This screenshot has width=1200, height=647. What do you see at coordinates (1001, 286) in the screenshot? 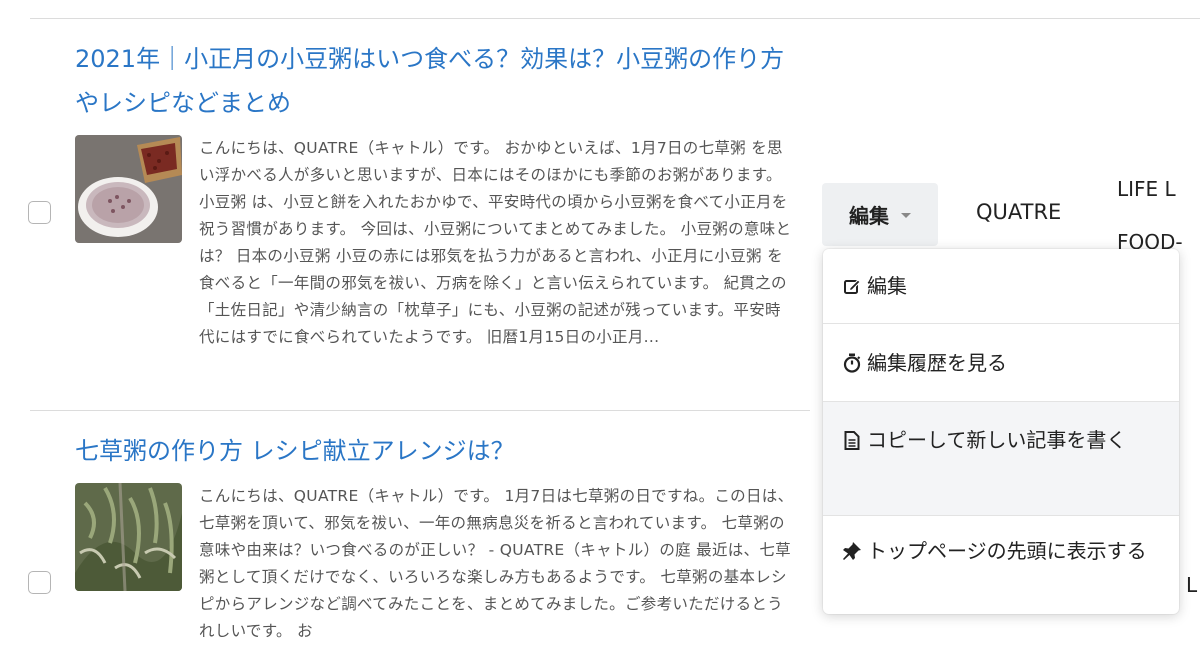
I see `menu-item-edit: 編集` at bounding box center [1001, 286].